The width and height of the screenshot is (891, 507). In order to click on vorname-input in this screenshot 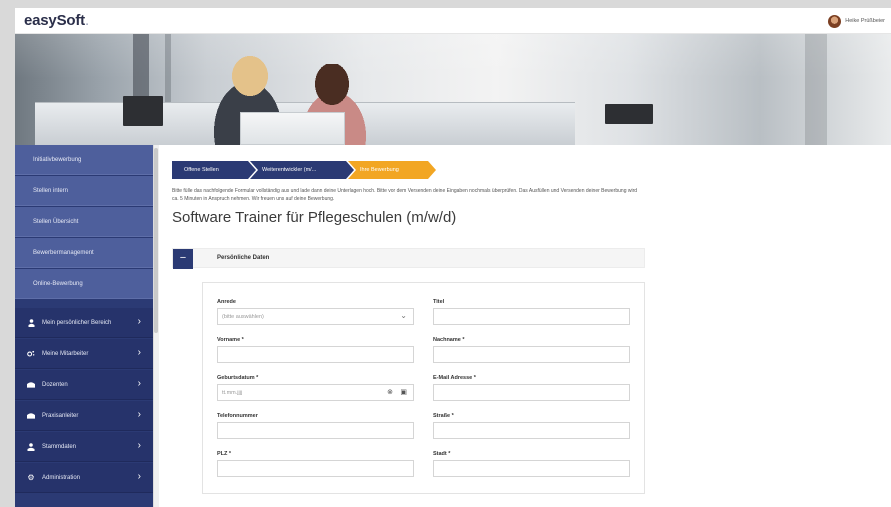, I will do `click(315, 354)`.